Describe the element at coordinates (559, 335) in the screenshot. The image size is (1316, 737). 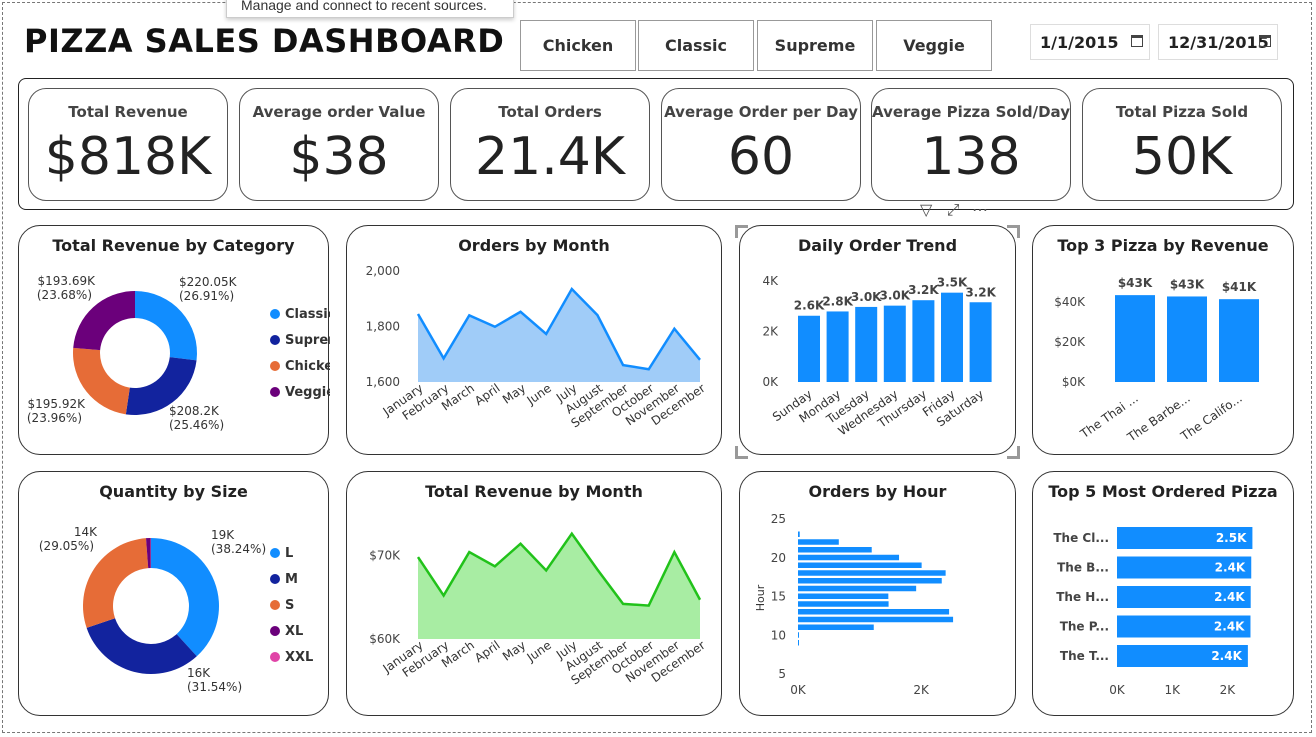
I see `area-fill` at that location.